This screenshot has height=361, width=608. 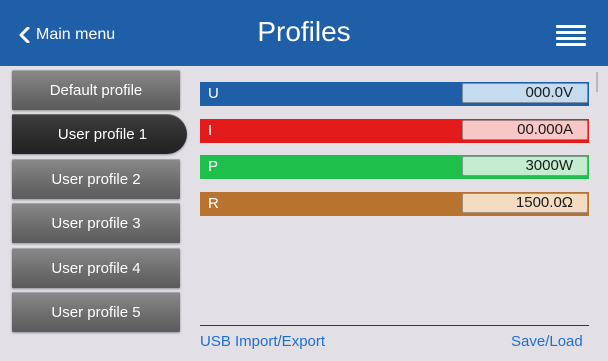 I want to click on profile-label: Default profile, so click(x=96, y=90).